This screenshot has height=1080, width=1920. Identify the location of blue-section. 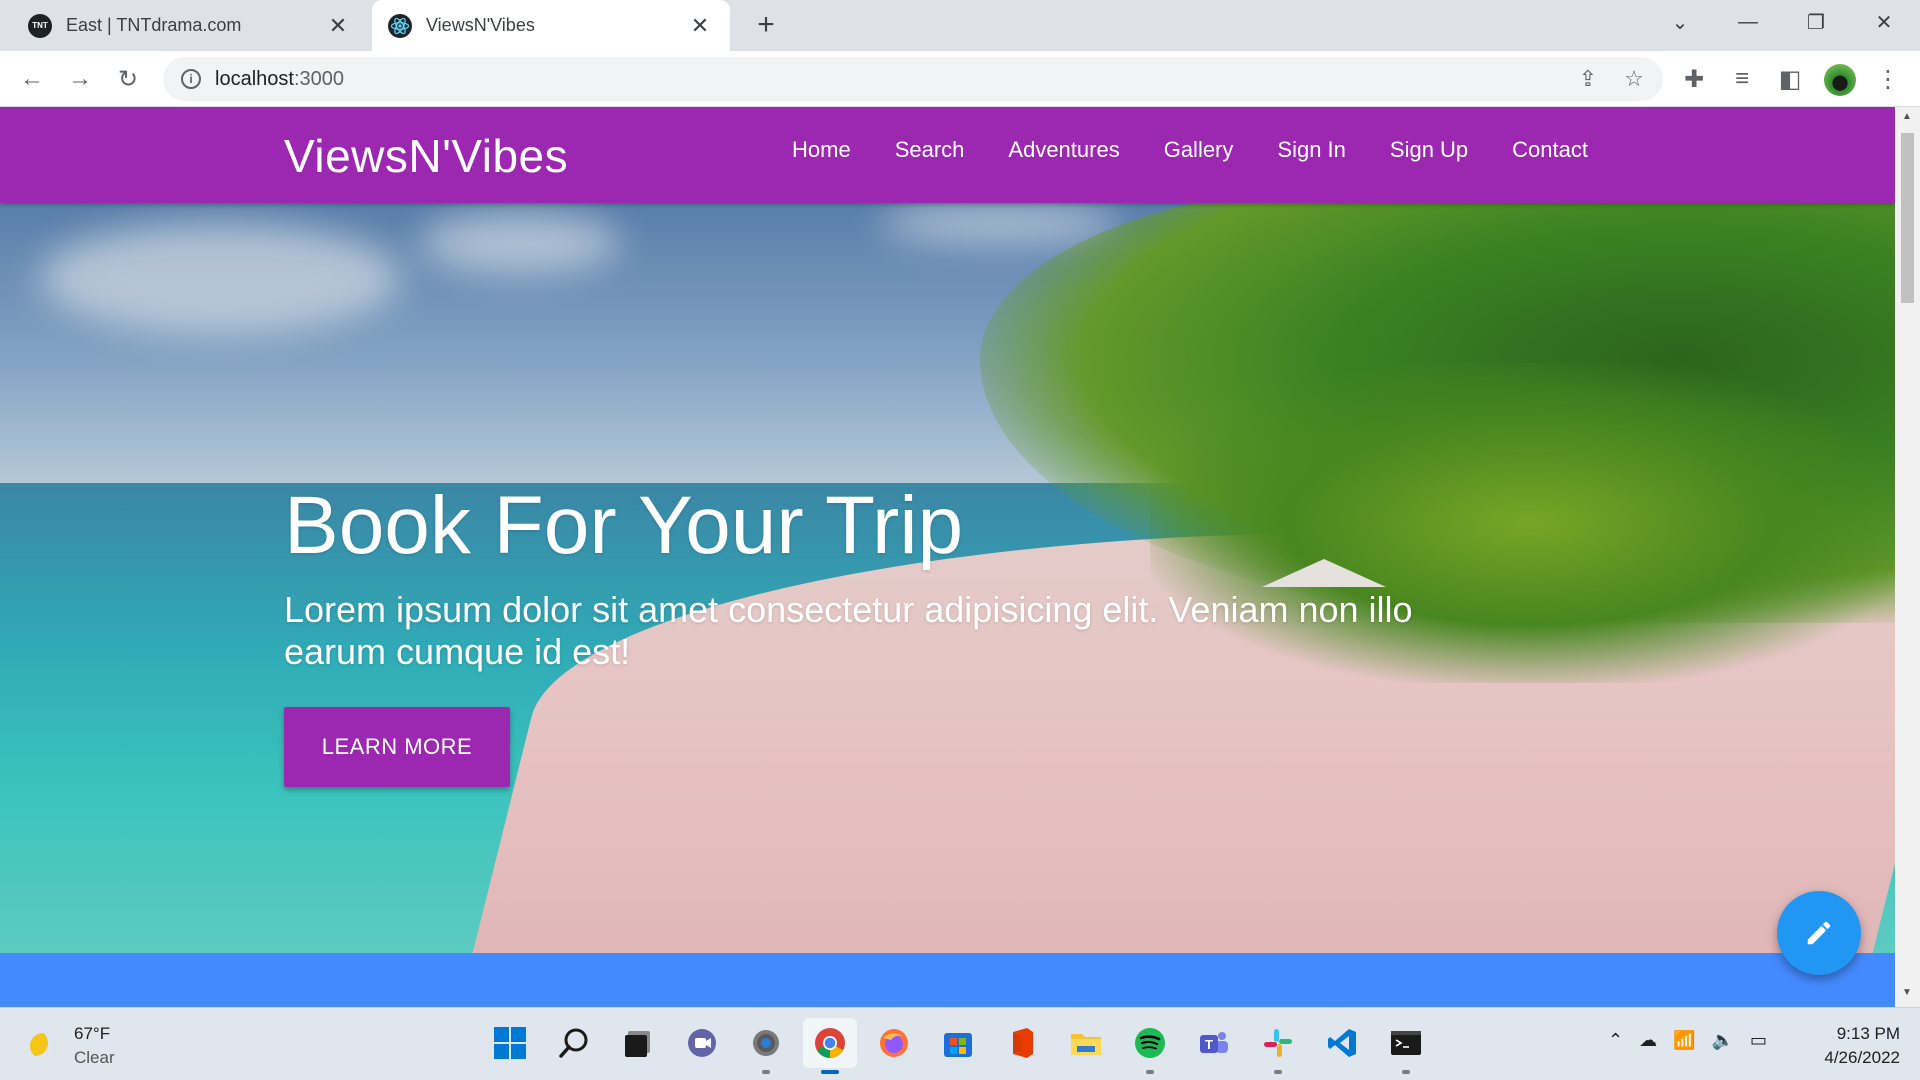
(947, 980).